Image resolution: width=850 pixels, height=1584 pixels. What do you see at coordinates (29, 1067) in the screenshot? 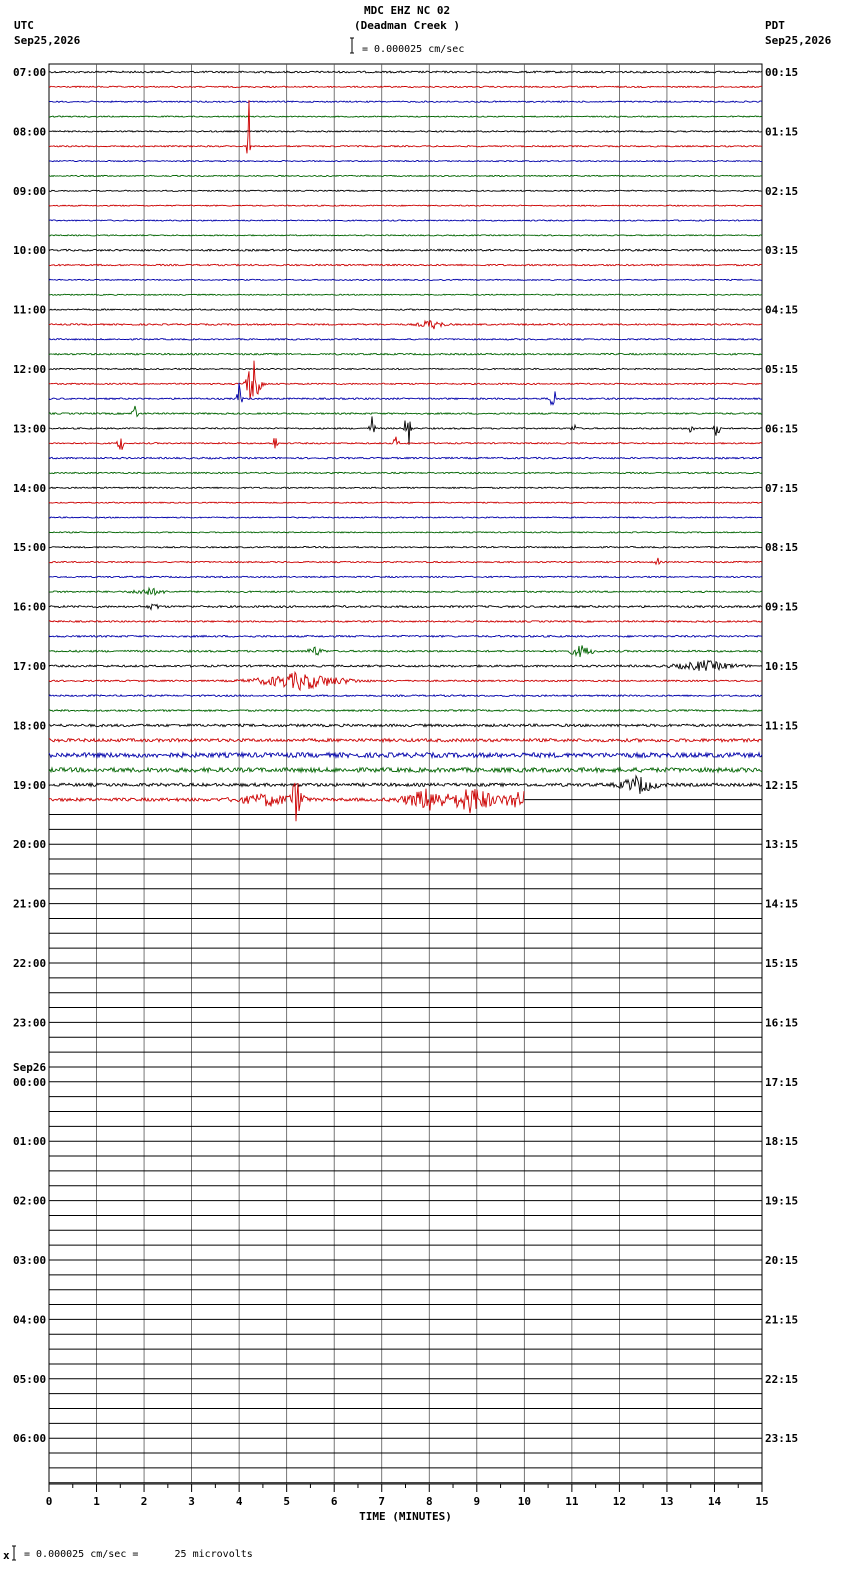
I see `next-day-label: Sep26` at bounding box center [29, 1067].